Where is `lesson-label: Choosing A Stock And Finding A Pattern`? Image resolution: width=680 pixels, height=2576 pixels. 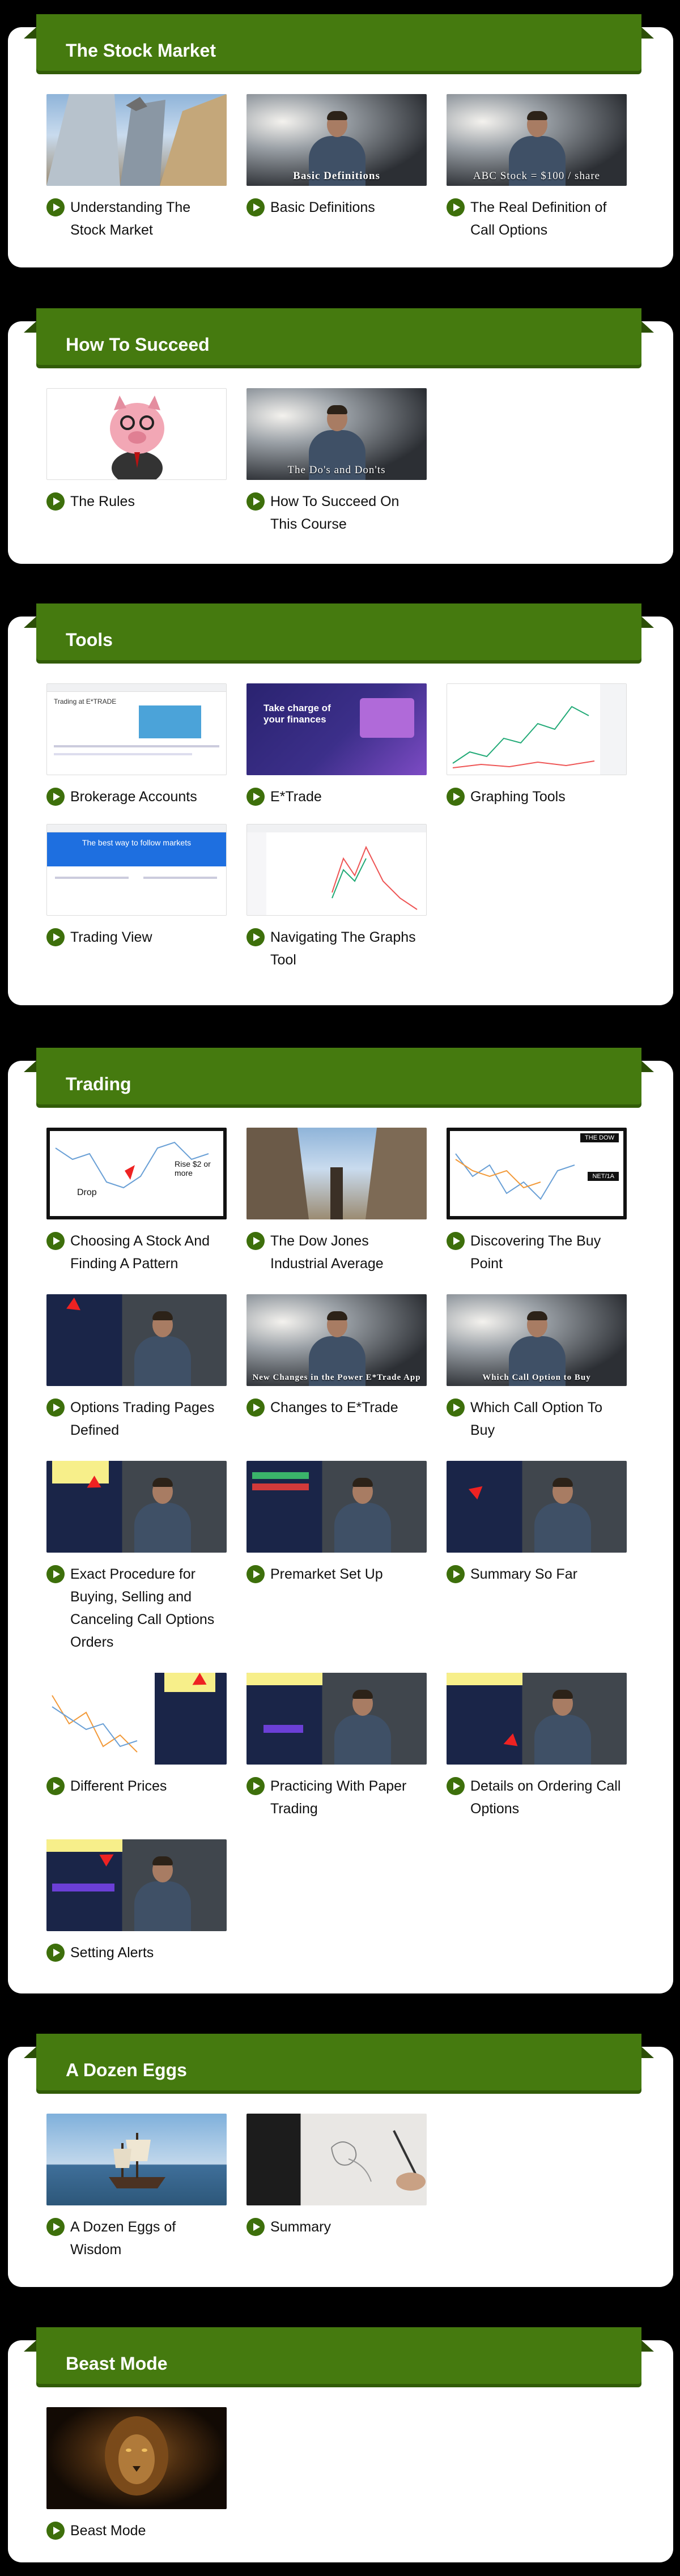 lesson-label: Choosing A Stock And Finding A Pattern is located at coordinates (140, 1252).